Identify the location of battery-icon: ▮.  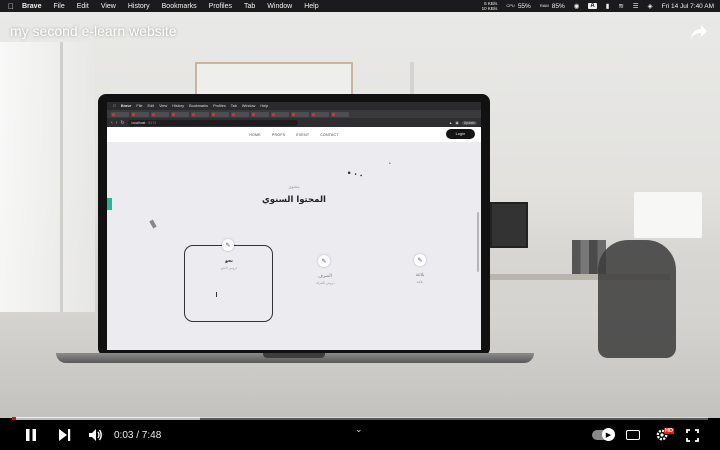
(608, 6).